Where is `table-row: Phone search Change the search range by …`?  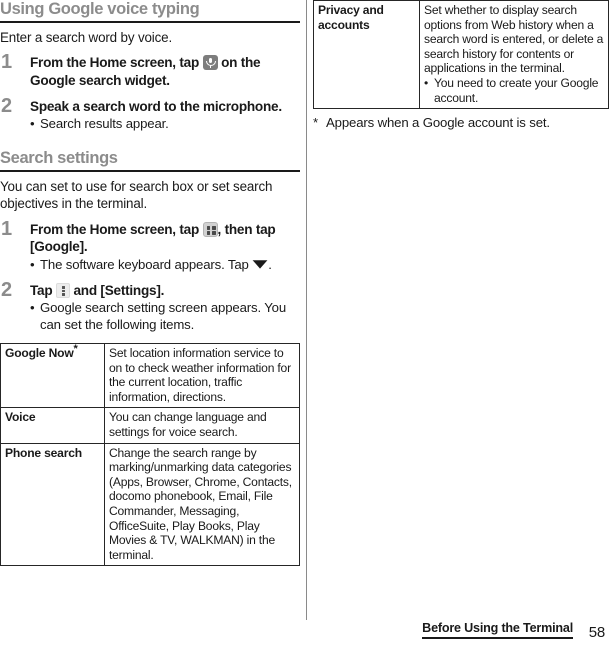 table-row: Phone search Change the search range by … is located at coordinates (150, 504).